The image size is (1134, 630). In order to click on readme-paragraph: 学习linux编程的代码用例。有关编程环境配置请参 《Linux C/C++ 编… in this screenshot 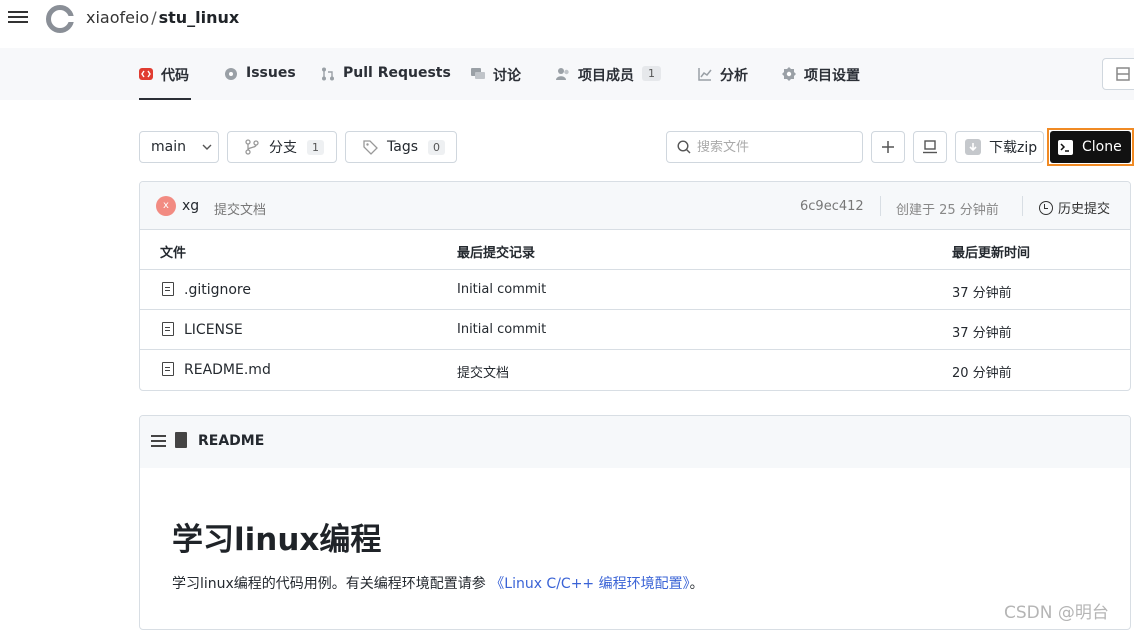, I will do `click(438, 584)`.